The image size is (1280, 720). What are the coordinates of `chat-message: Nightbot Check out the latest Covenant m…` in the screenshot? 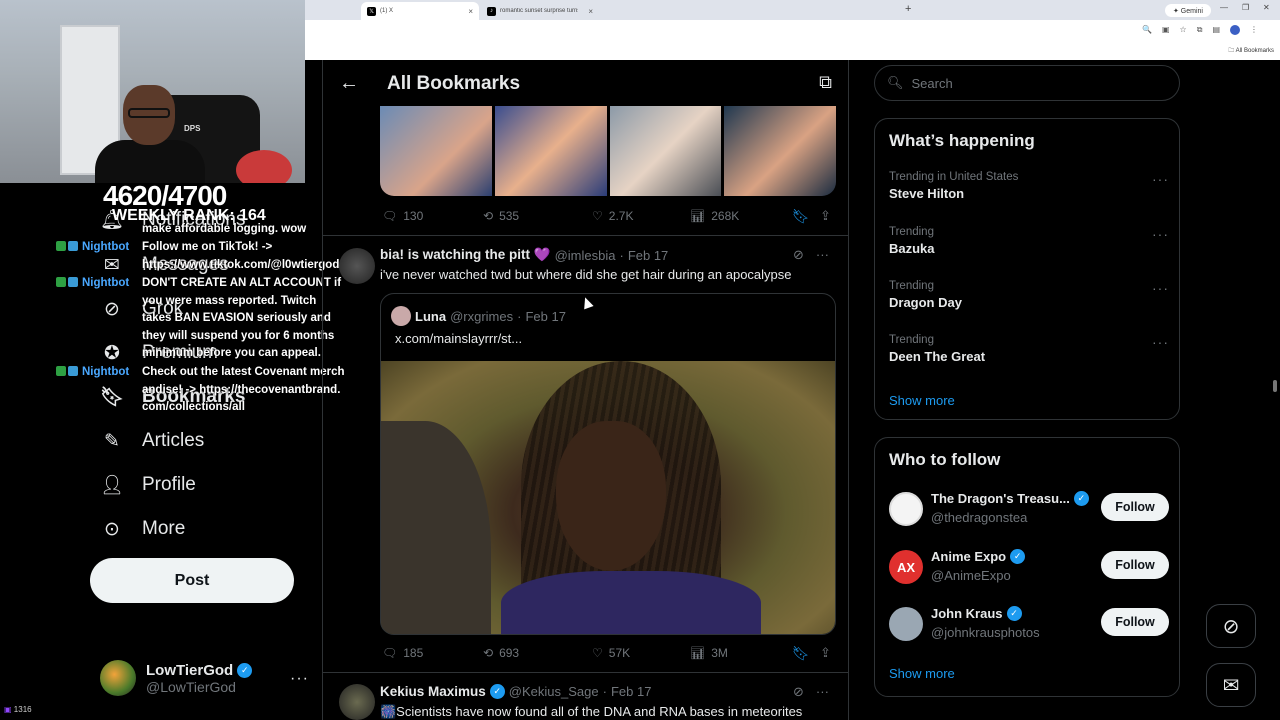 It's located at (201, 399).